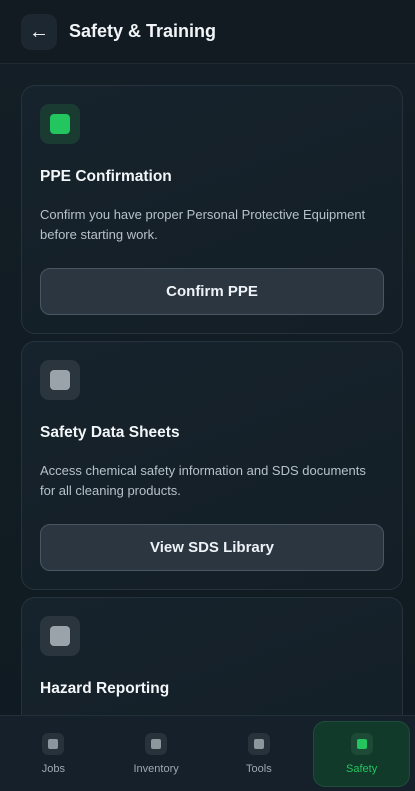 This screenshot has width=415, height=791. I want to click on warning-icon, so click(60, 636).